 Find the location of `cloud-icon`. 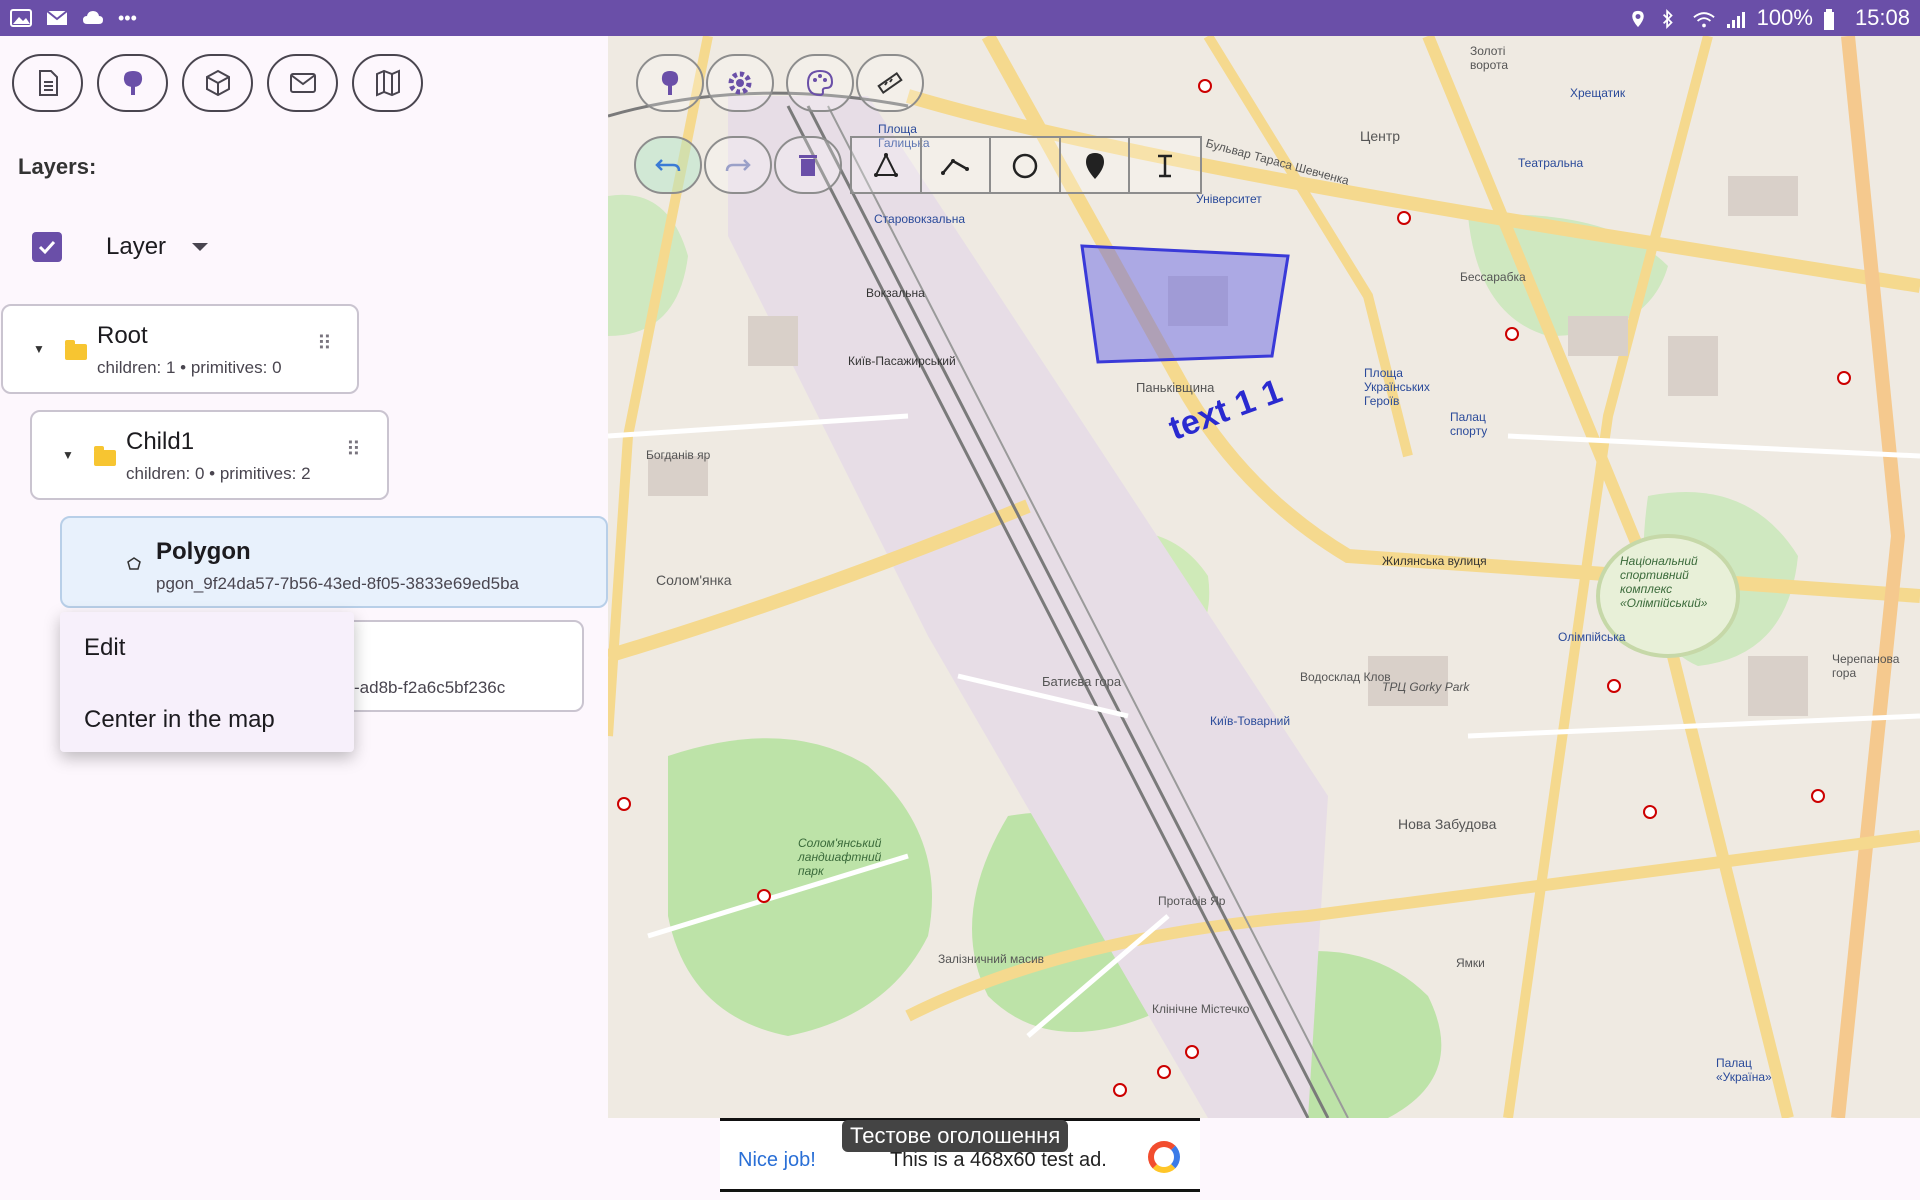

cloud-icon is located at coordinates (93, 18).